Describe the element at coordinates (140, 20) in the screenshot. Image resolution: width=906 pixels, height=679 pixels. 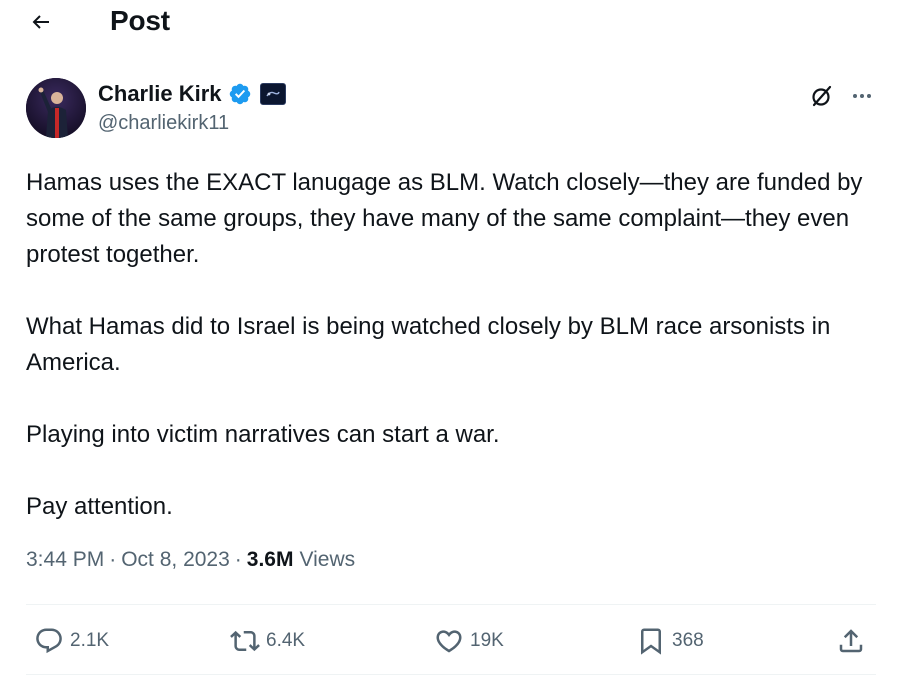
I see `page-title: Post` at that location.